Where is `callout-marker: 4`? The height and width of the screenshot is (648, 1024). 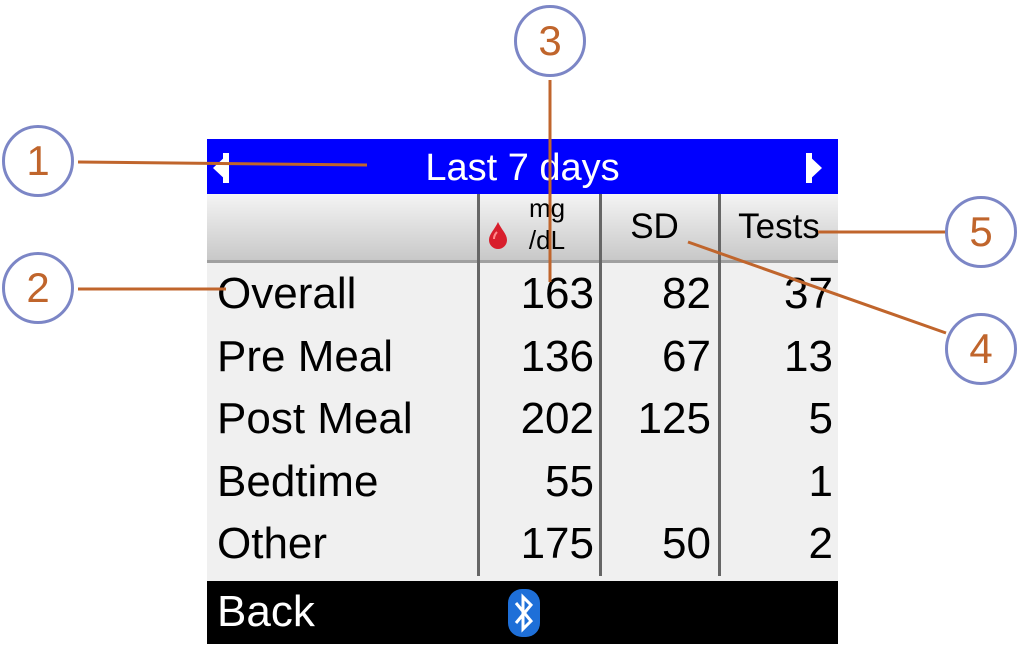
callout-marker: 4 is located at coordinates (981, 349).